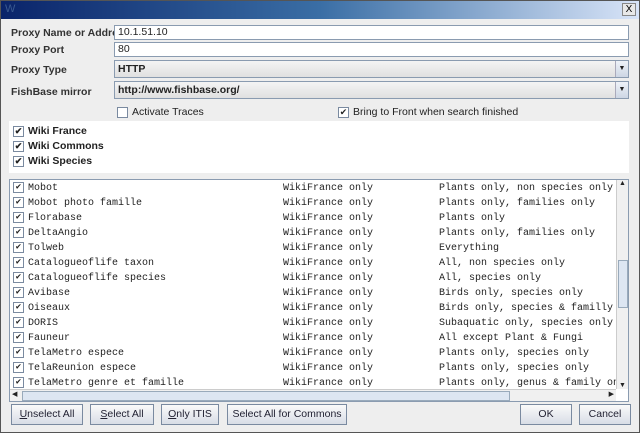 Image resolution: width=640 pixels, height=433 pixels. What do you see at coordinates (148, 233) in the screenshot?
I see `source-name: ✔ DeltaAngio` at bounding box center [148, 233].